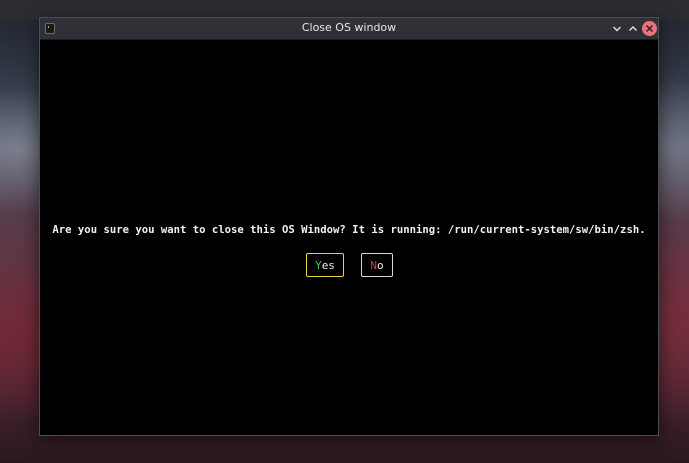 Image resolution: width=689 pixels, height=463 pixels. I want to click on minimize-button, so click(616, 28).